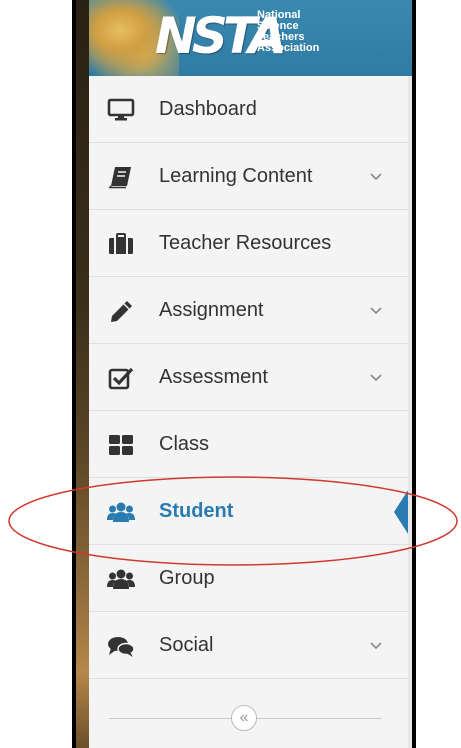  I want to click on sidebar-item-learning-content: Learning Content, so click(250, 176).